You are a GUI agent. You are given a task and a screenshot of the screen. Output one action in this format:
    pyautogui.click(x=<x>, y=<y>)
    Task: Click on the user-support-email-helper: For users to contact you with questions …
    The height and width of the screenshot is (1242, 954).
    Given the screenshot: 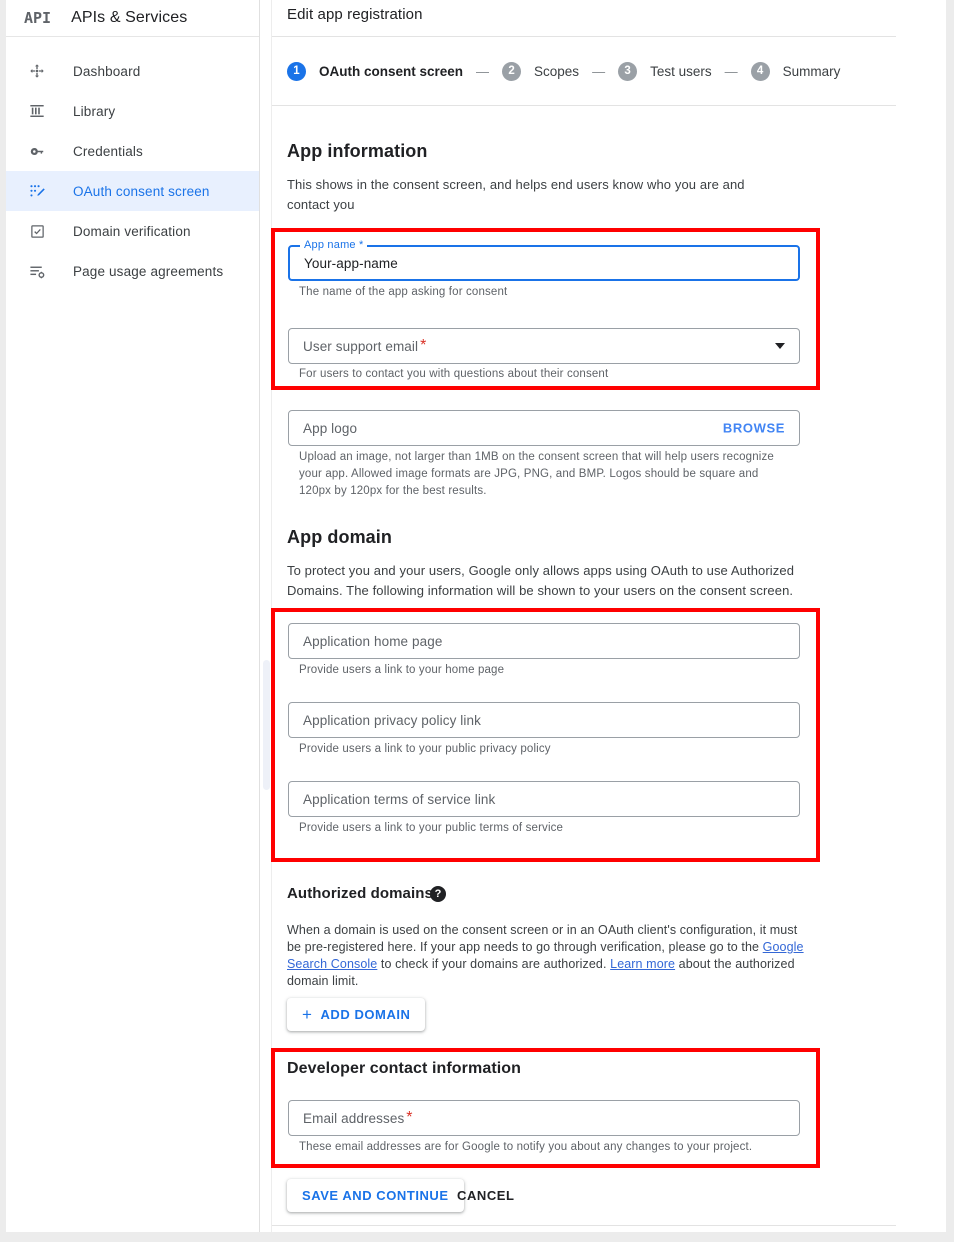 What is the action you would take?
    pyautogui.click(x=454, y=374)
    